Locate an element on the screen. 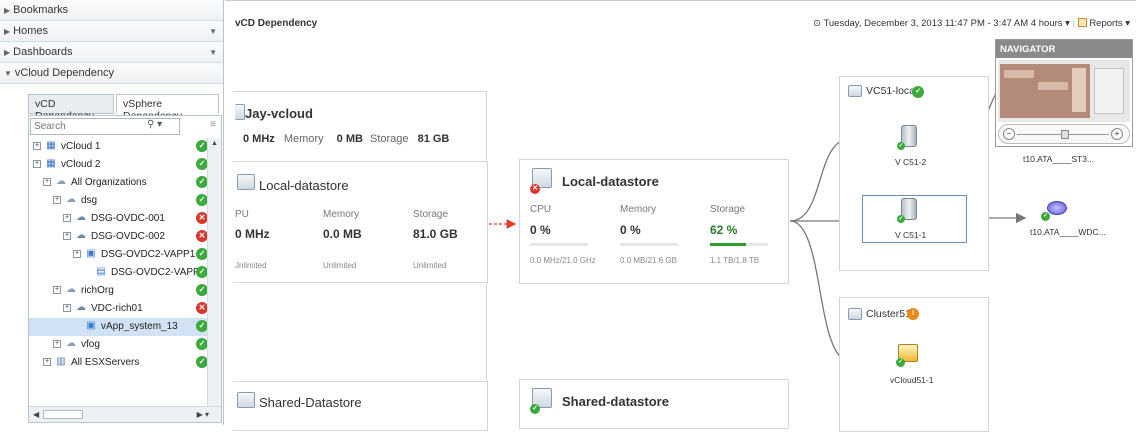 This screenshot has height=432, width=1136. datacenter-icon is located at coordinates (855, 91).